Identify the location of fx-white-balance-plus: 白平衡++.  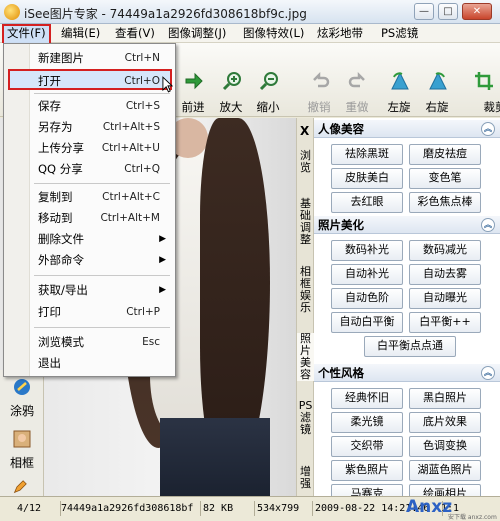
(445, 322).